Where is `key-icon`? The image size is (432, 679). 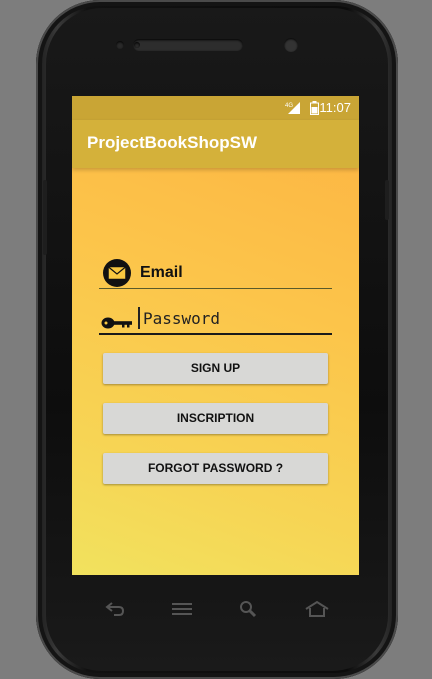 key-icon is located at coordinates (117, 323).